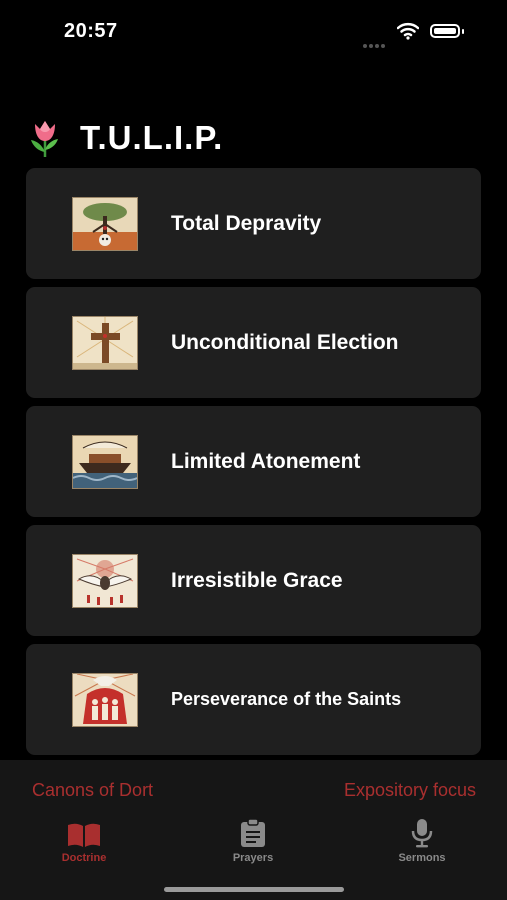 This screenshot has width=507, height=900. I want to click on book-icon, so click(84, 835).